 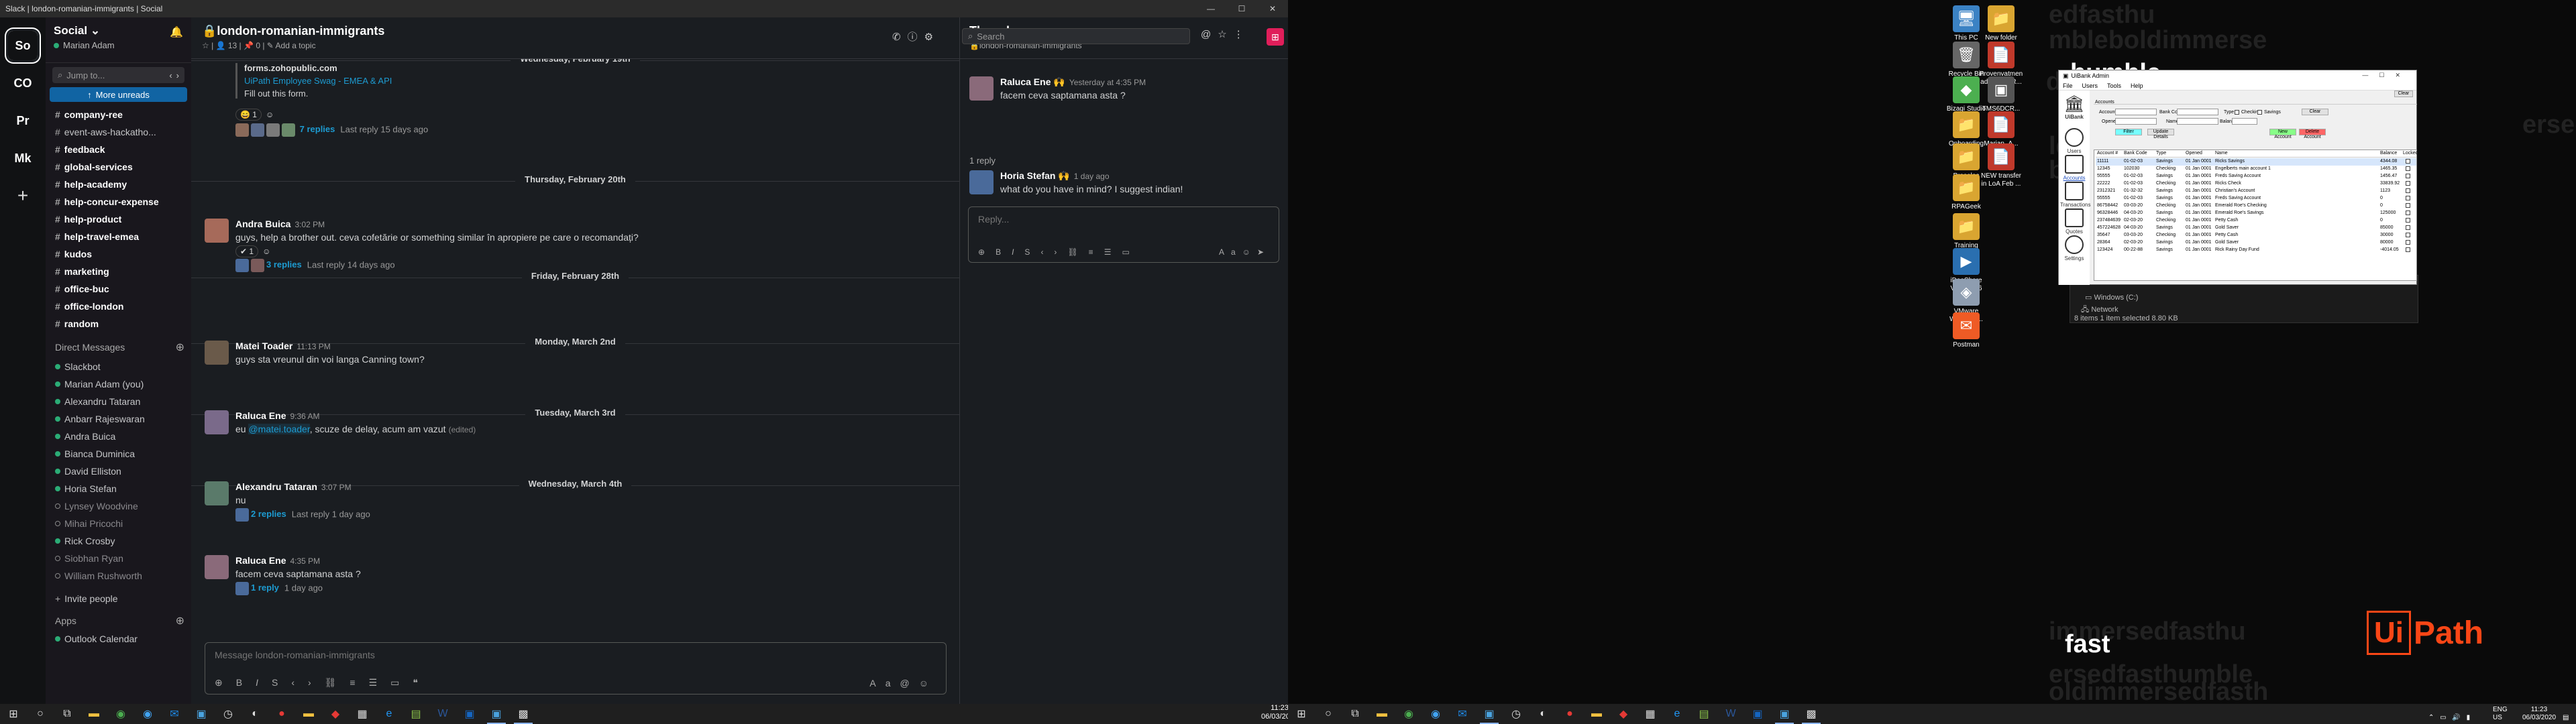 I want to click on language-indicator: ENG US, so click(x=2500, y=714).